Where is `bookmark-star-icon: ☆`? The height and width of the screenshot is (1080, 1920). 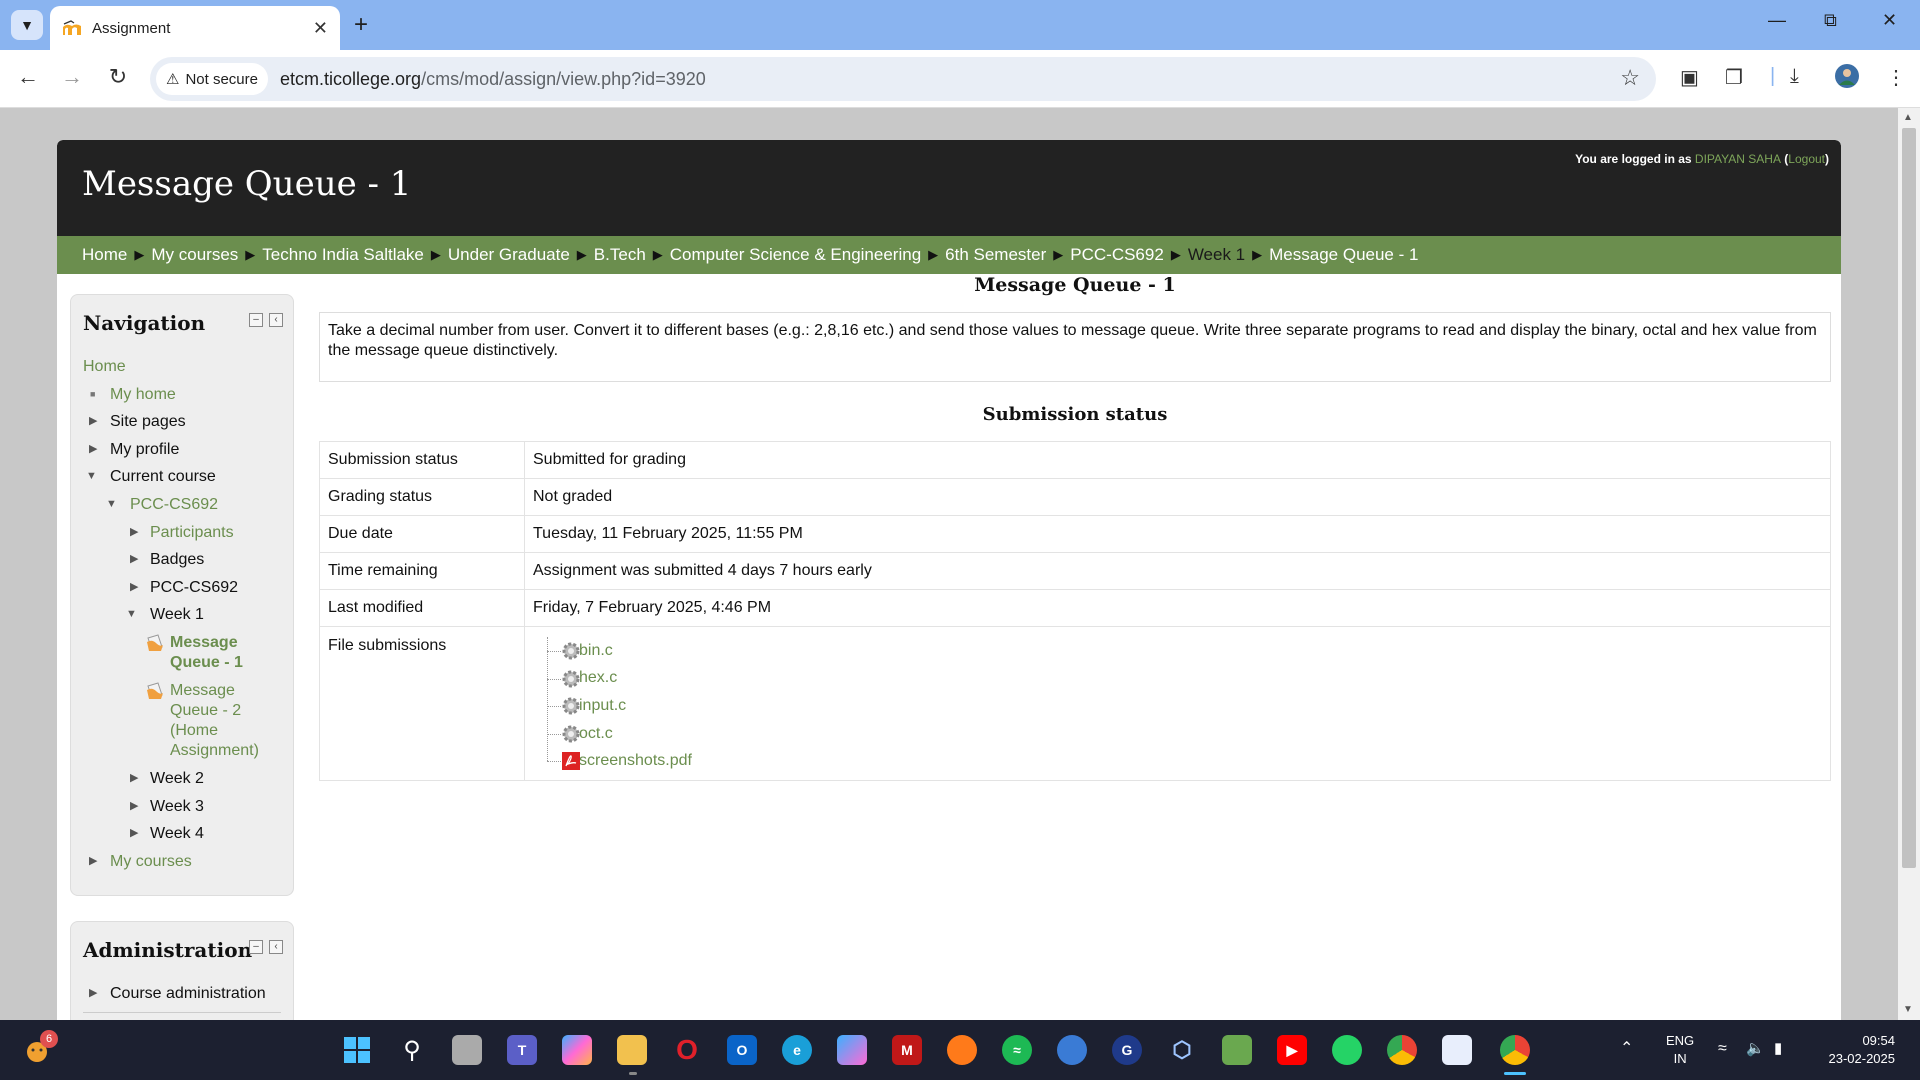 bookmark-star-icon: ☆ is located at coordinates (1630, 78).